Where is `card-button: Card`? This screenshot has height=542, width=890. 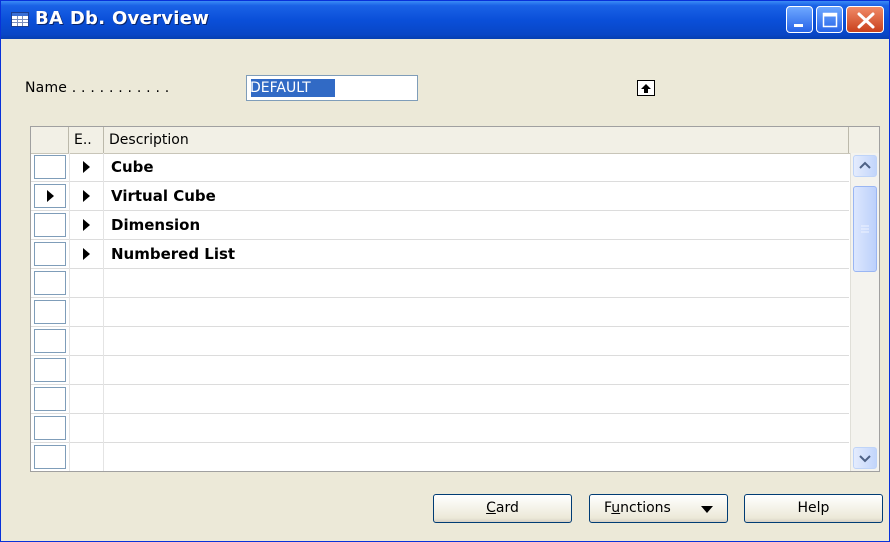 card-button: Card is located at coordinates (502, 508).